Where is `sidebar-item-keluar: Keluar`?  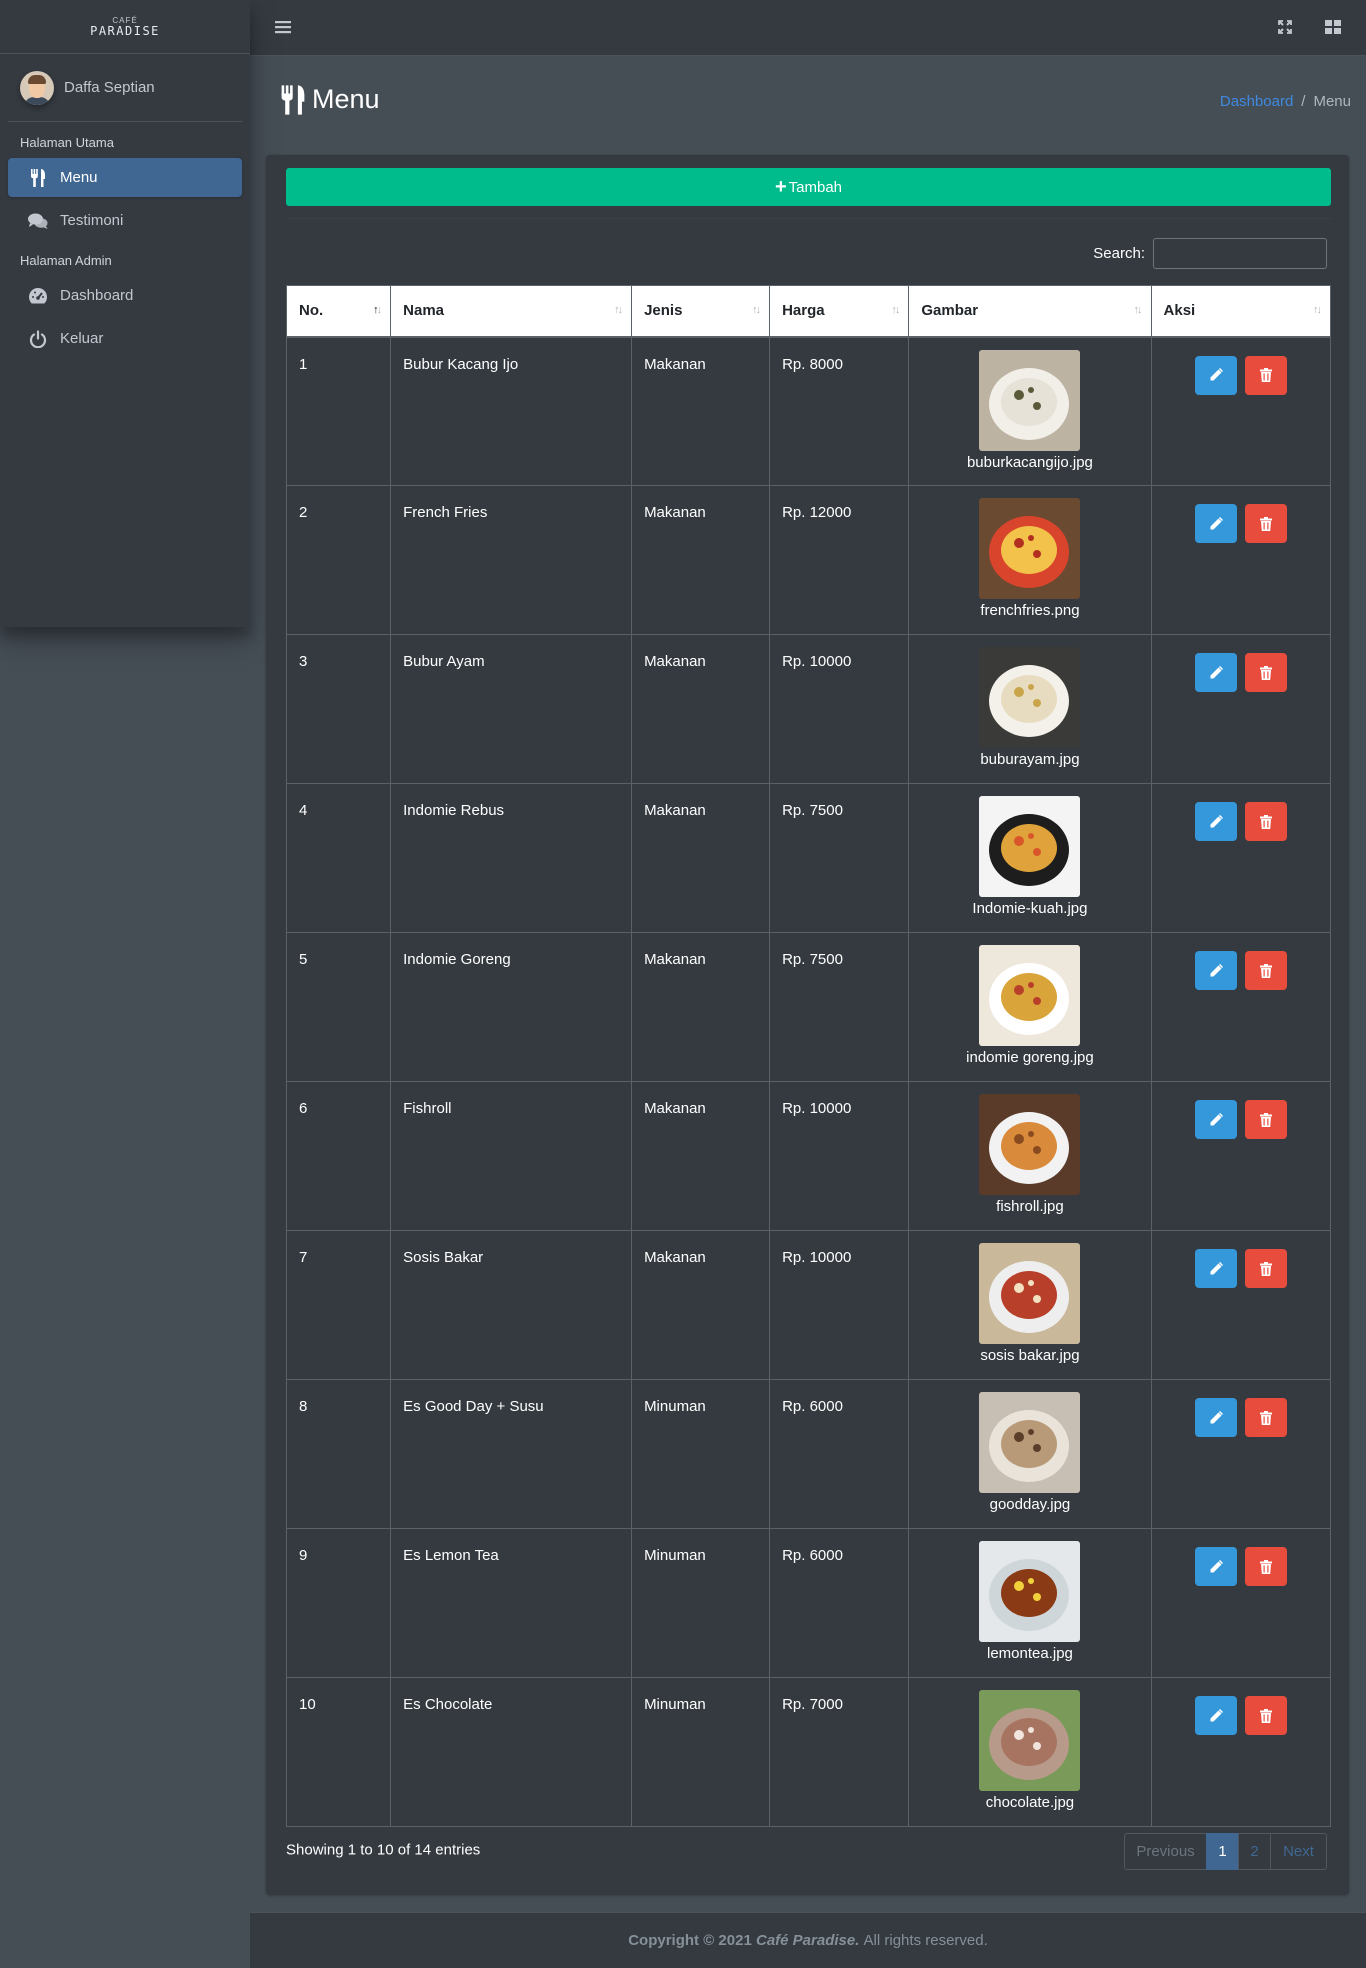 sidebar-item-keluar: Keluar is located at coordinates (125, 338).